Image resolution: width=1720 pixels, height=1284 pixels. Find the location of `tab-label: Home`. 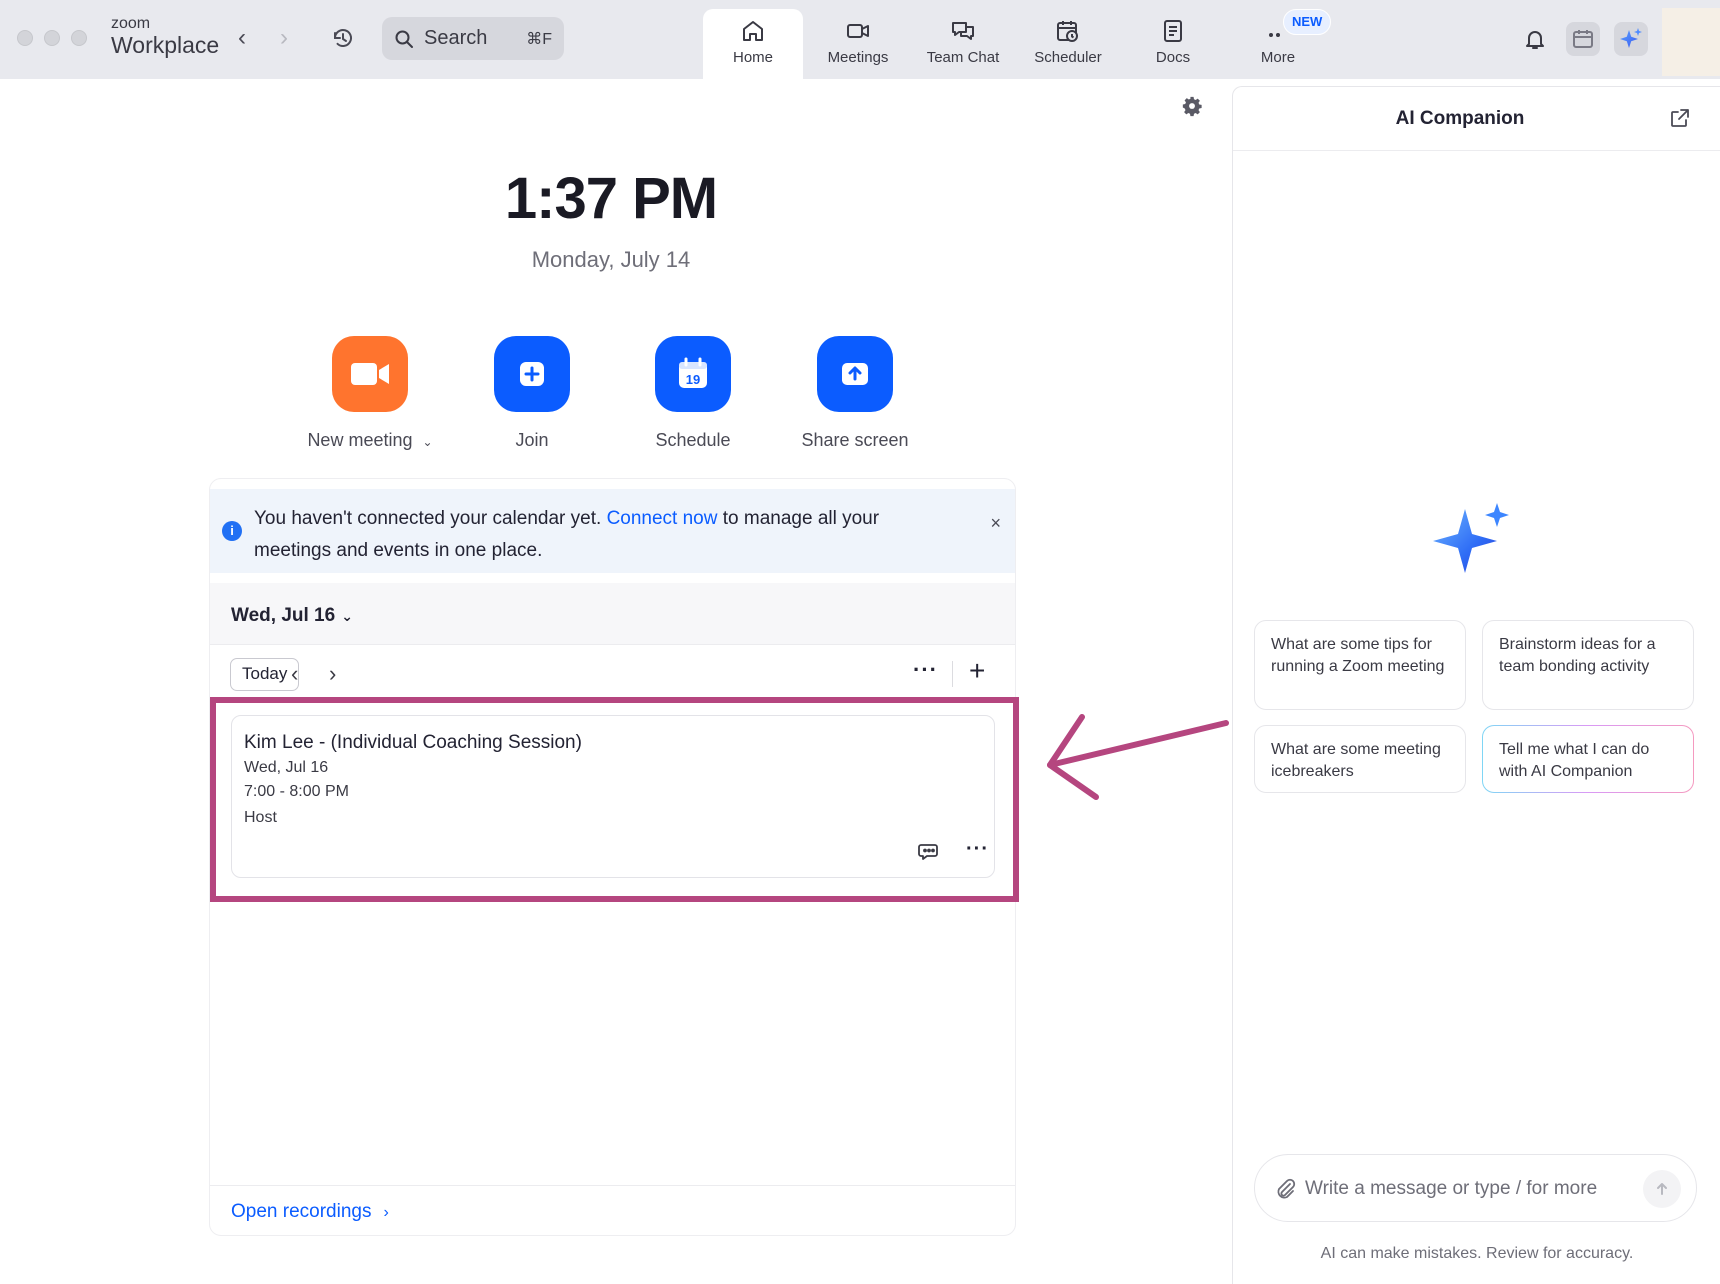

tab-label: Home is located at coordinates (752, 57).